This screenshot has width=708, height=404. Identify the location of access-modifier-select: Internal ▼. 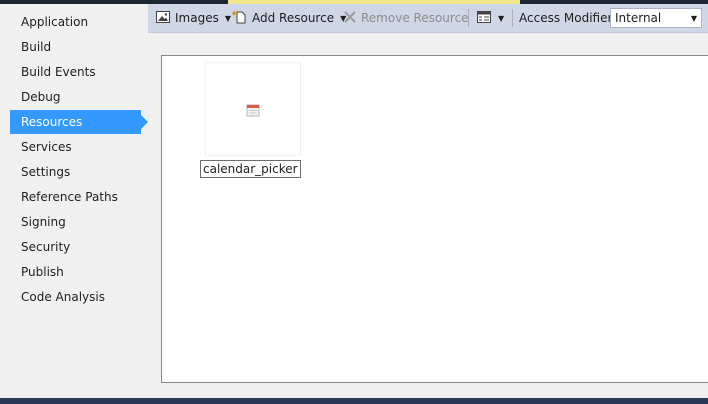
(656, 18).